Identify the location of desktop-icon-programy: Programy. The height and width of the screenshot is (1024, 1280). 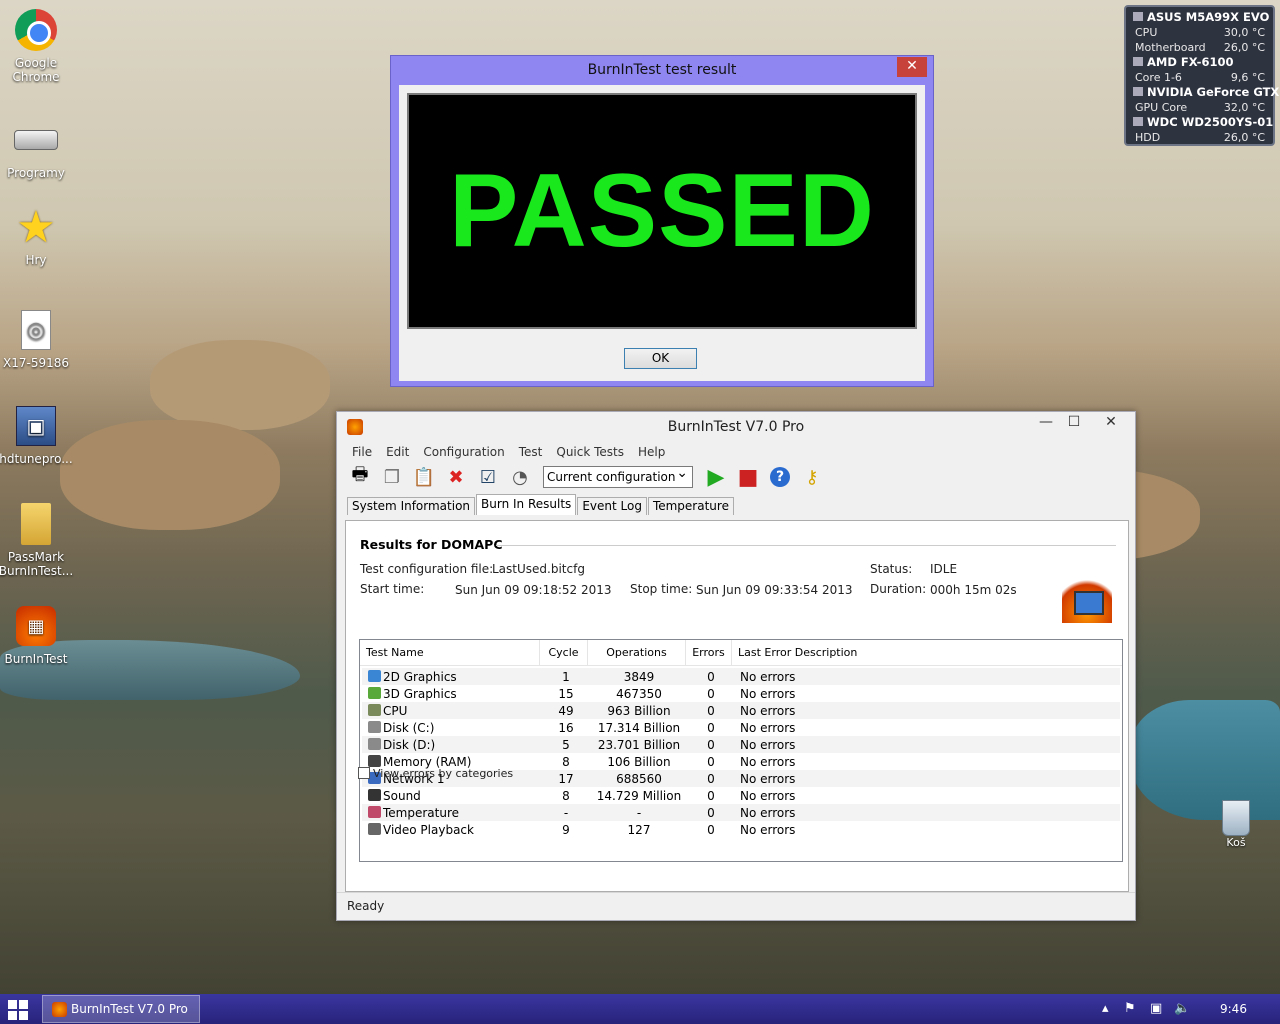
(37, 149).